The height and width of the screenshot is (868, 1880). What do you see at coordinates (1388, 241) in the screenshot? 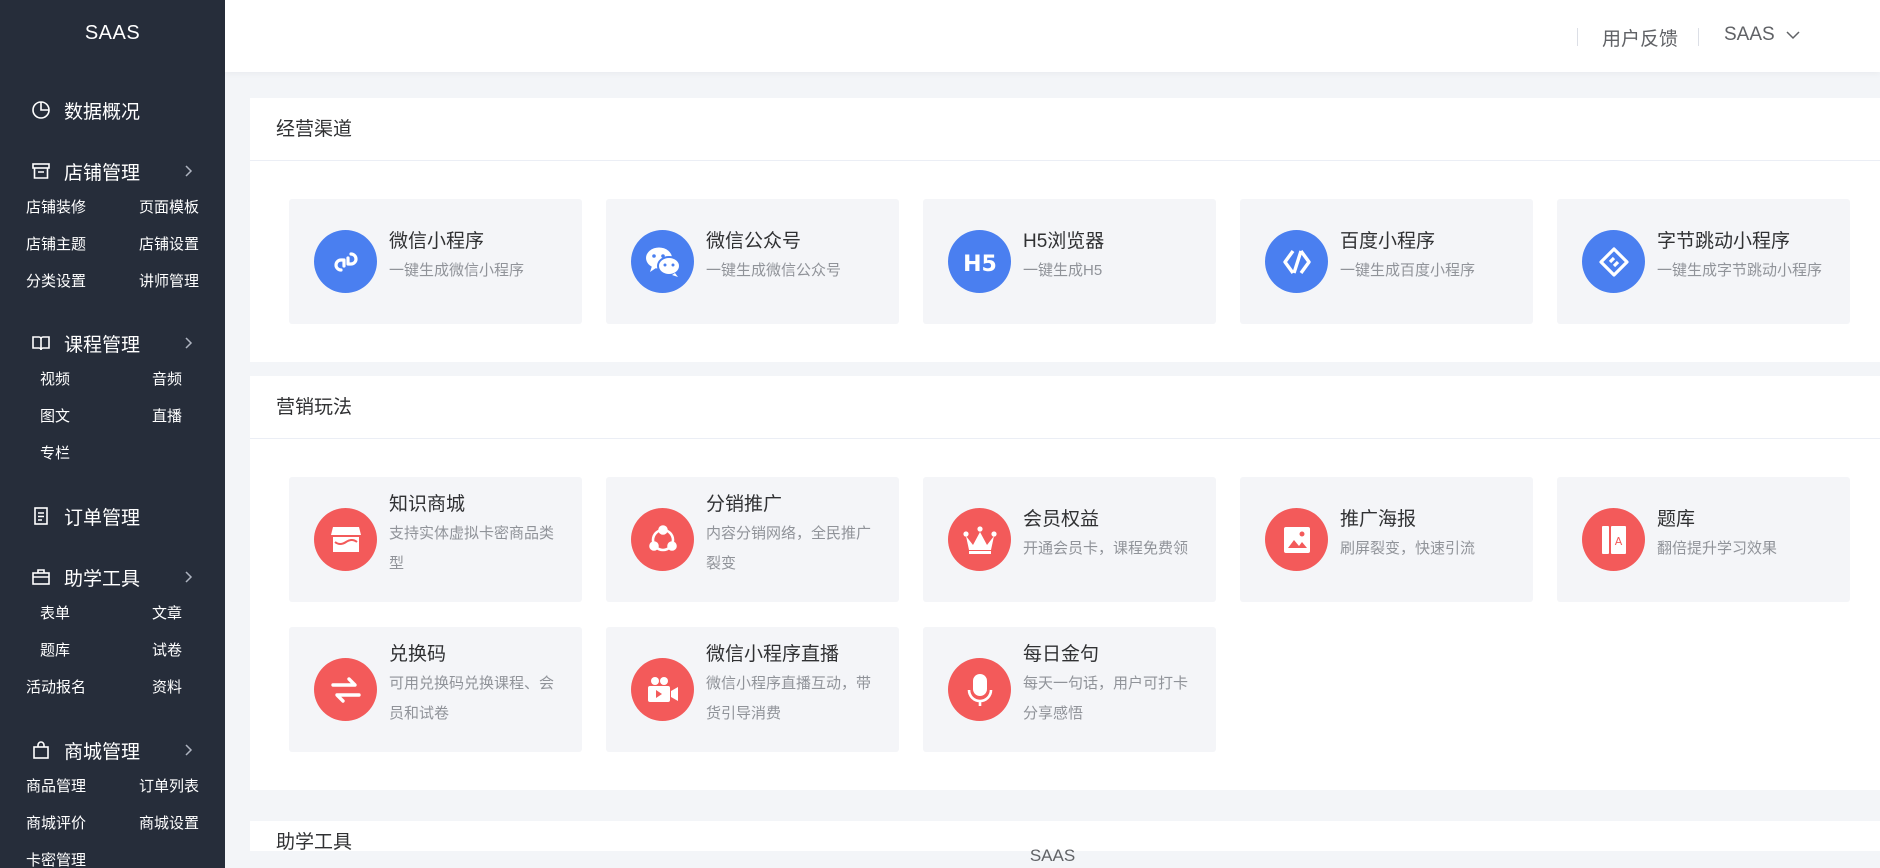
I see `card-title: 百度小程序` at bounding box center [1388, 241].